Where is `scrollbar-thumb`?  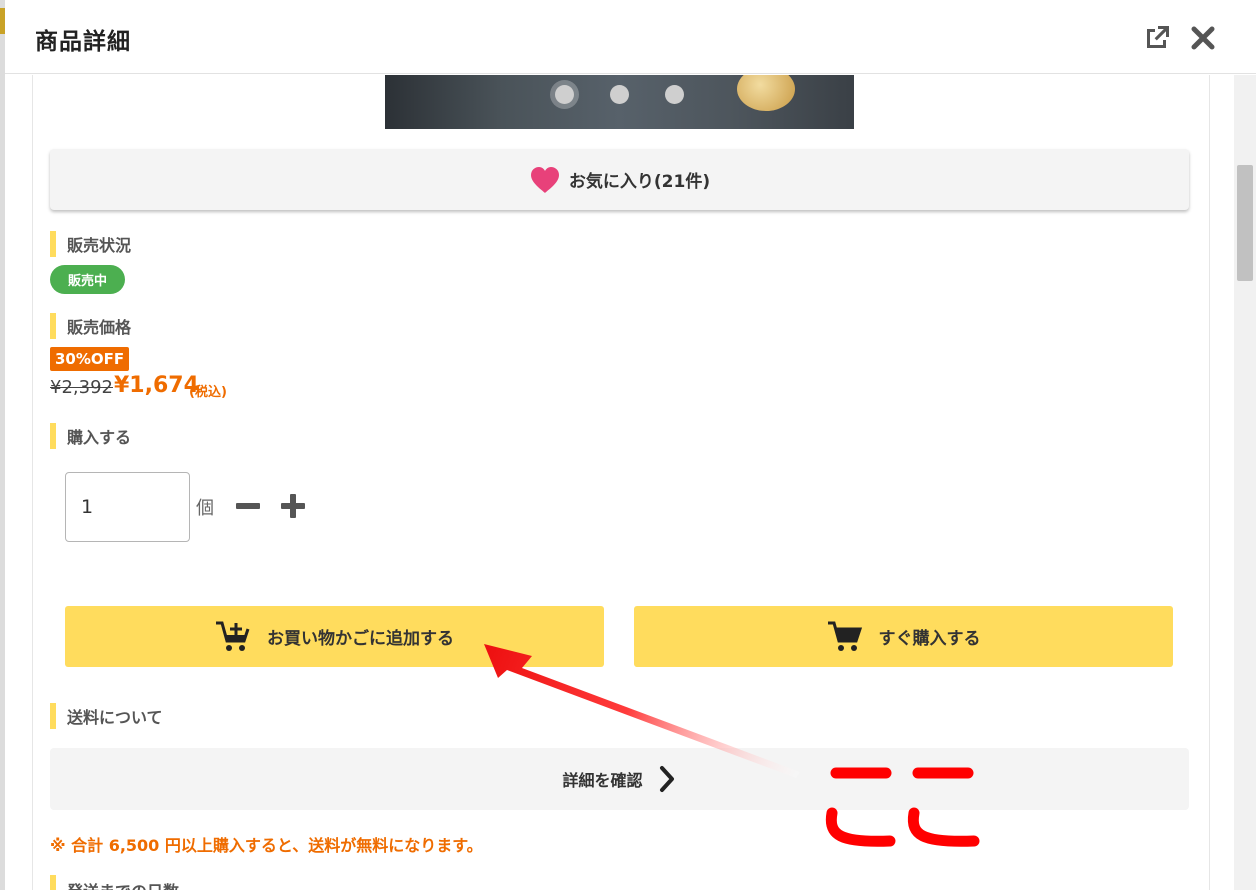 scrollbar-thumb is located at coordinates (1245, 223).